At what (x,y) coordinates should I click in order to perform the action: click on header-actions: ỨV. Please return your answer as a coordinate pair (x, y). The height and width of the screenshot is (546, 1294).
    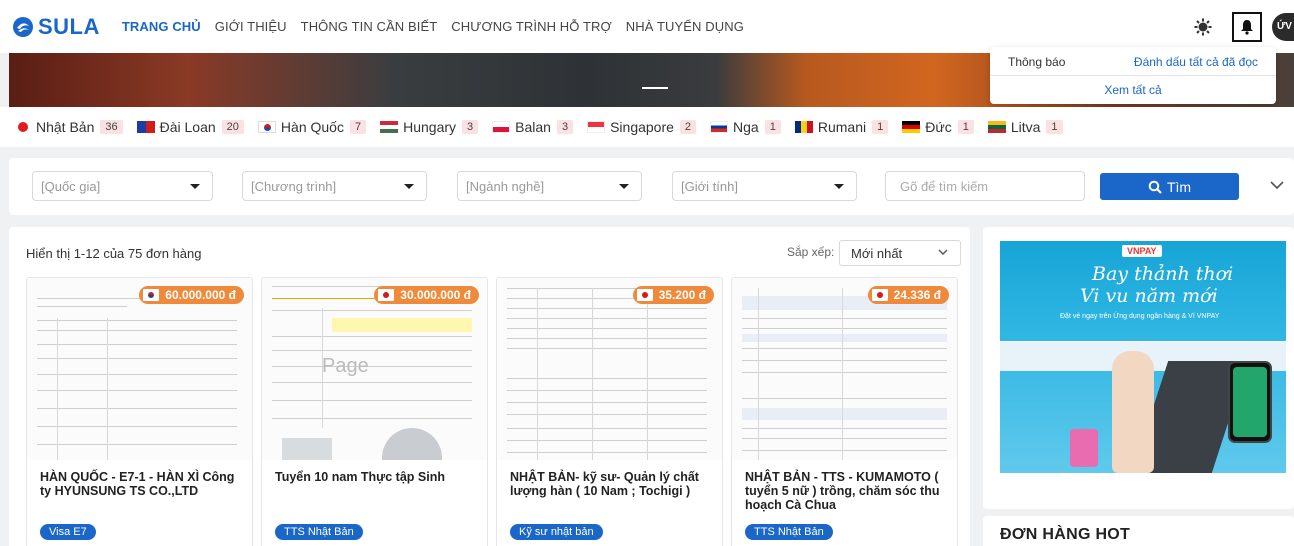
    Looking at the image, I should click on (1243, 26).